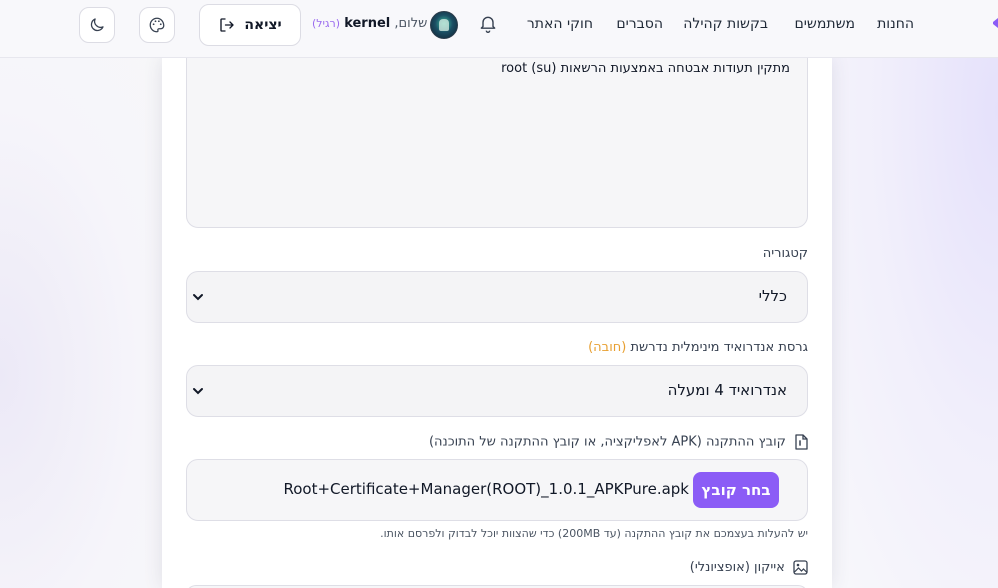  I want to click on icon-label: אייקון (אופציונלי), so click(749, 567).